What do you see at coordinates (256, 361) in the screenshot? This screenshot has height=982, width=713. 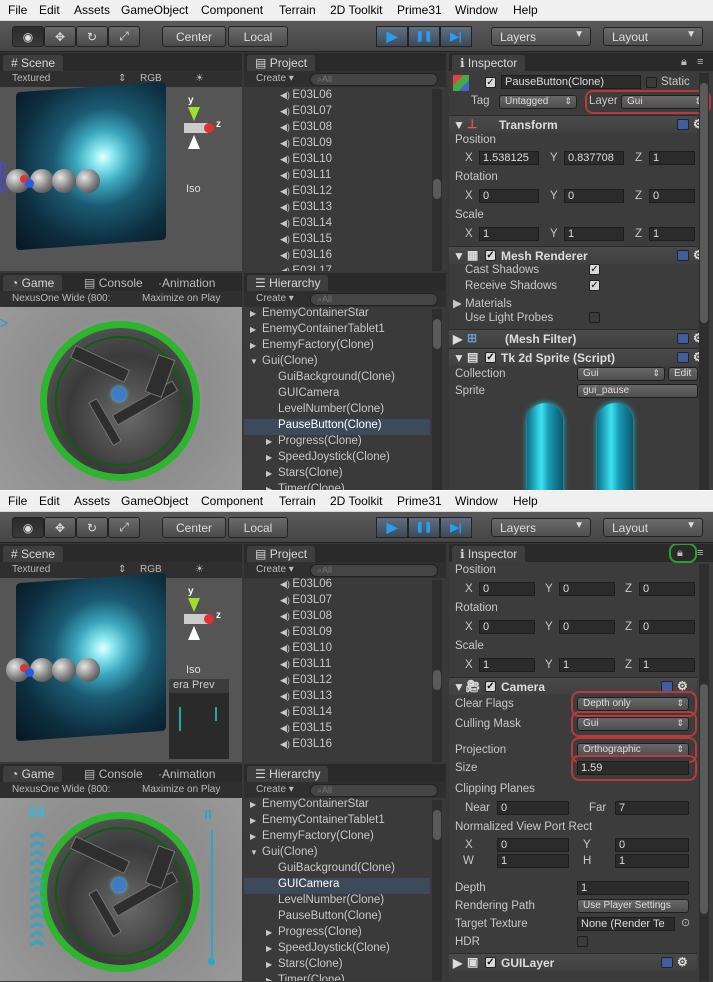 I see `expand-arrow-icon: ▼` at bounding box center [256, 361].